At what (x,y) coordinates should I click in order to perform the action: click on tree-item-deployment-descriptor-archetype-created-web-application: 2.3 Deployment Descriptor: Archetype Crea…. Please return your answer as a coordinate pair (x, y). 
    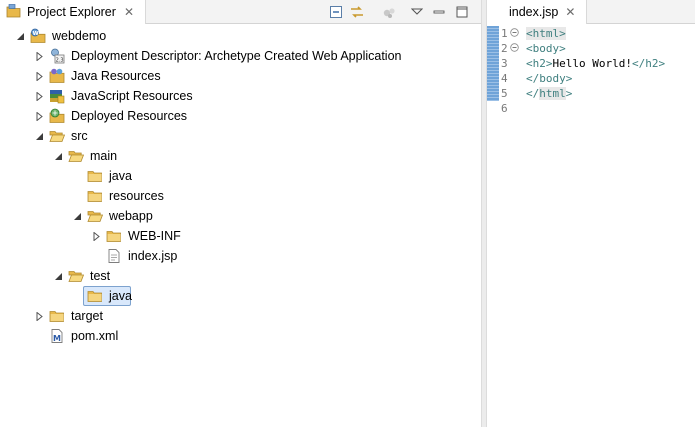
    Looking at the image, I should click on (218, 56).